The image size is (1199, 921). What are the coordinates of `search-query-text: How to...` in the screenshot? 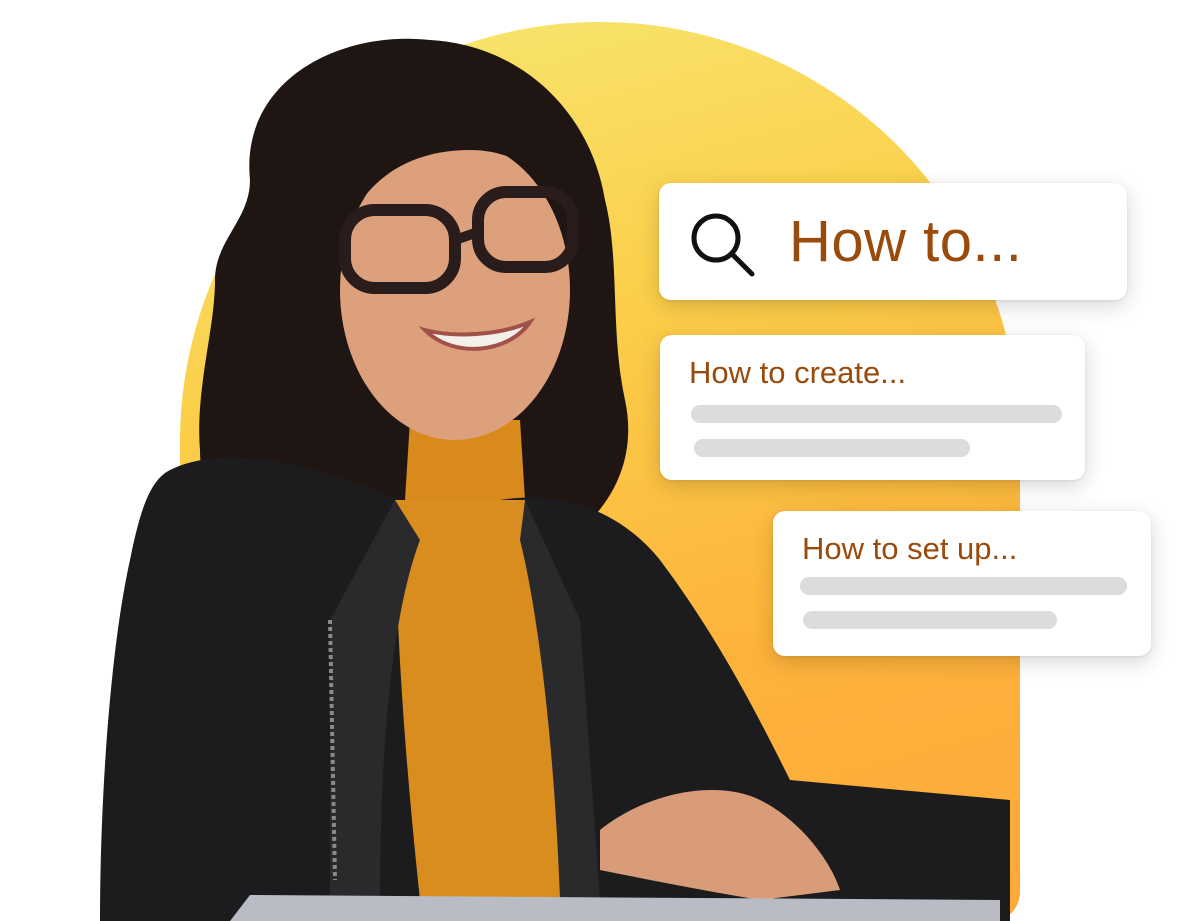 It's located at (906, 241).